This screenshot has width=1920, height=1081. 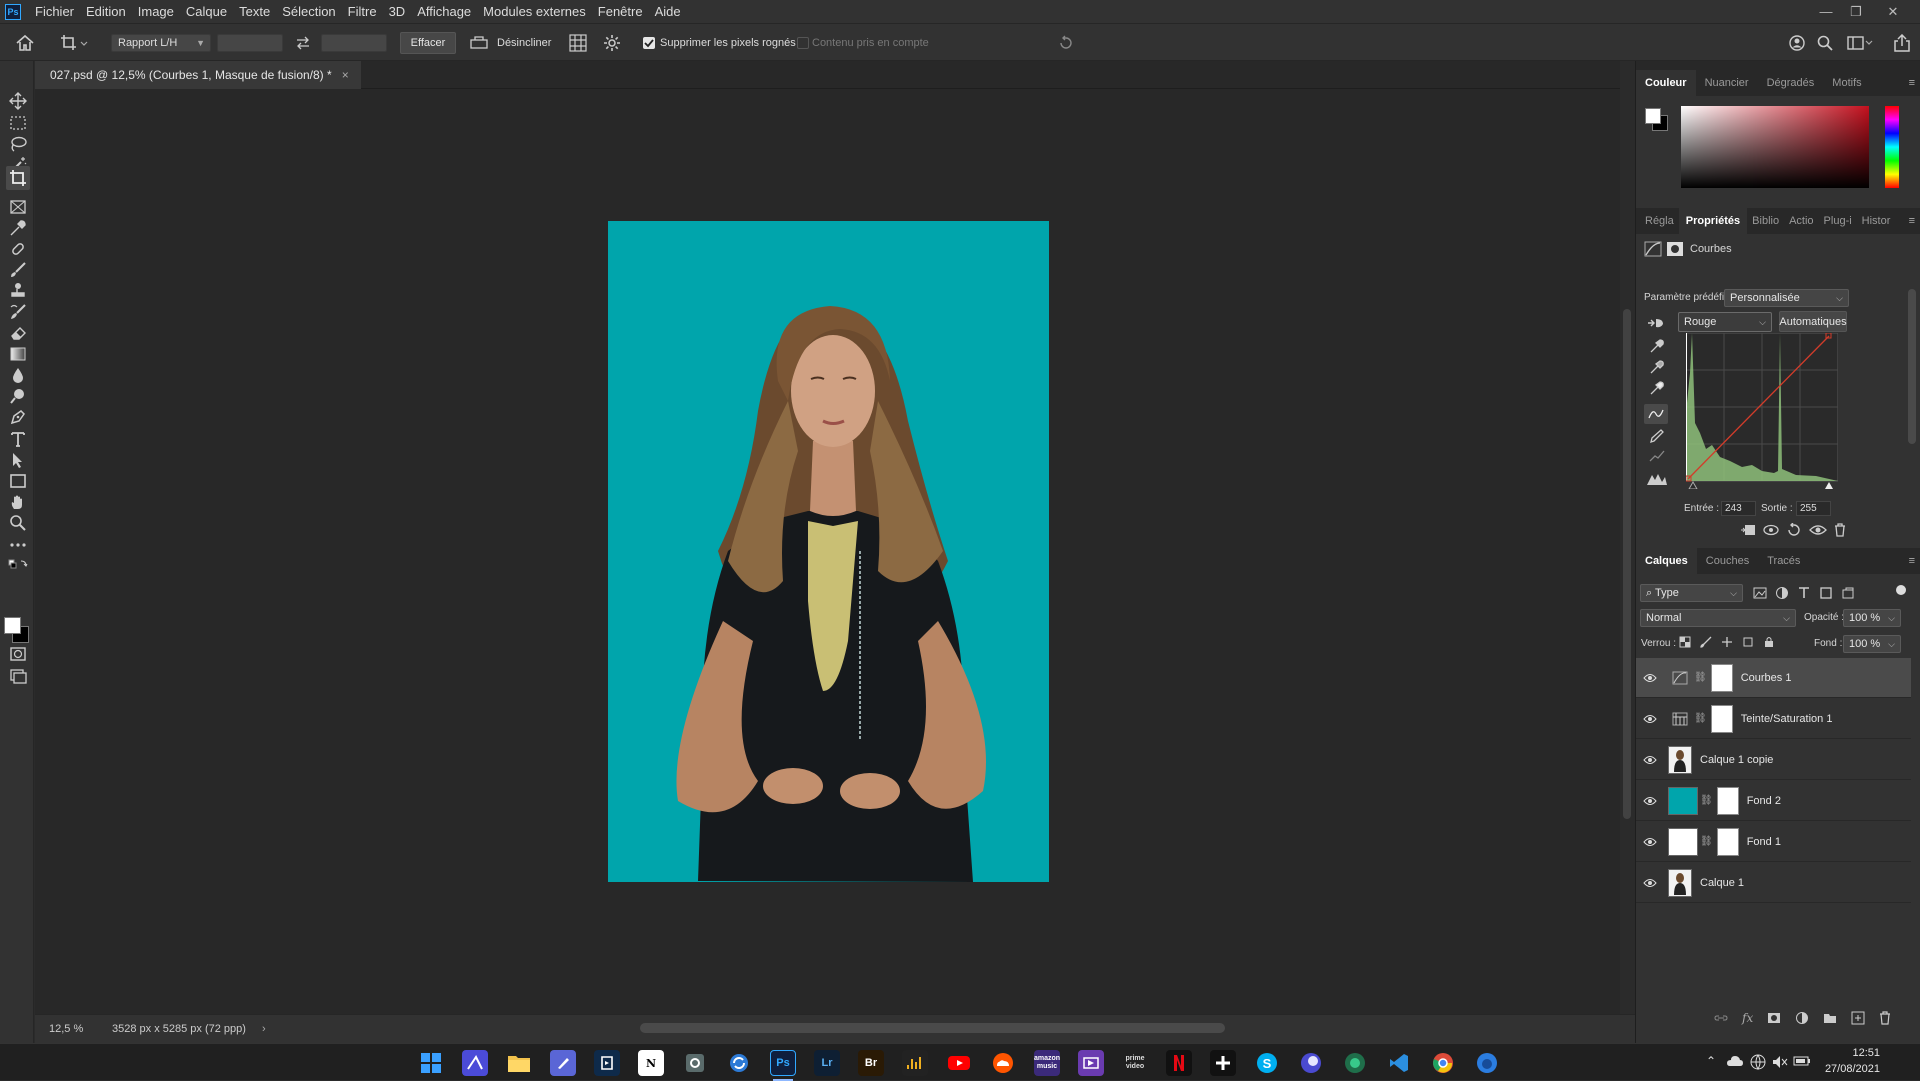 I want to click on visibility-icon, so click(x=1818, y=530).